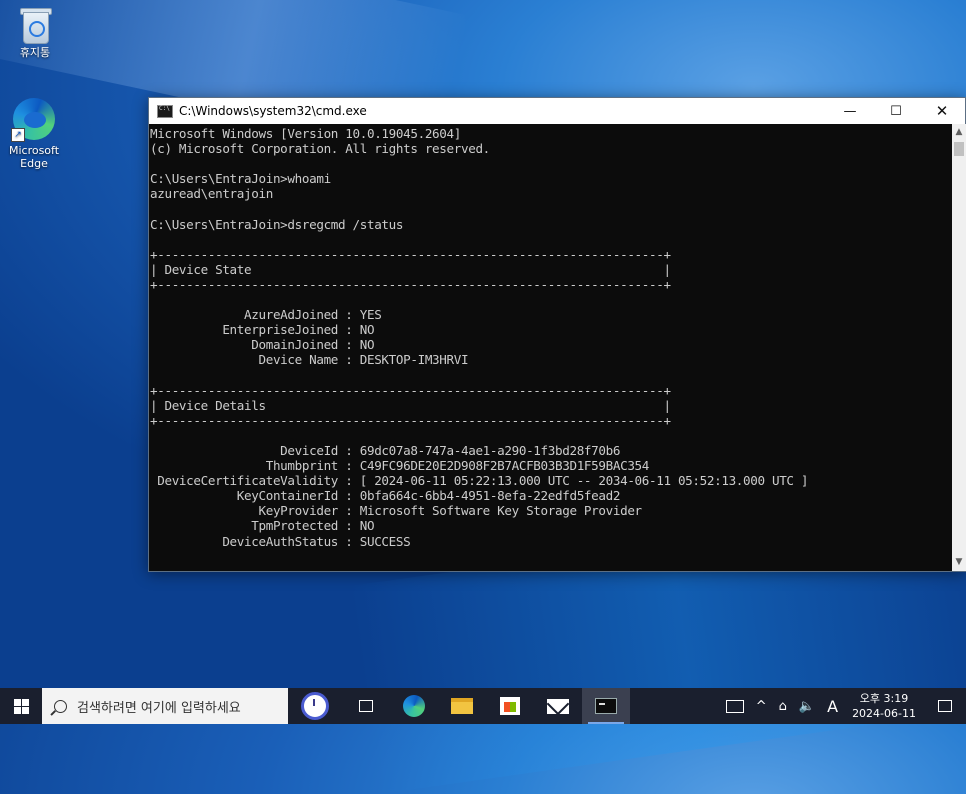 The height and width of the screenshot is (794, 966). What do you see at coordinates (34, 157) in the screenshot?
I see `desktop-icon-label: Microsoft Edge` at bounding box center [34, 157].